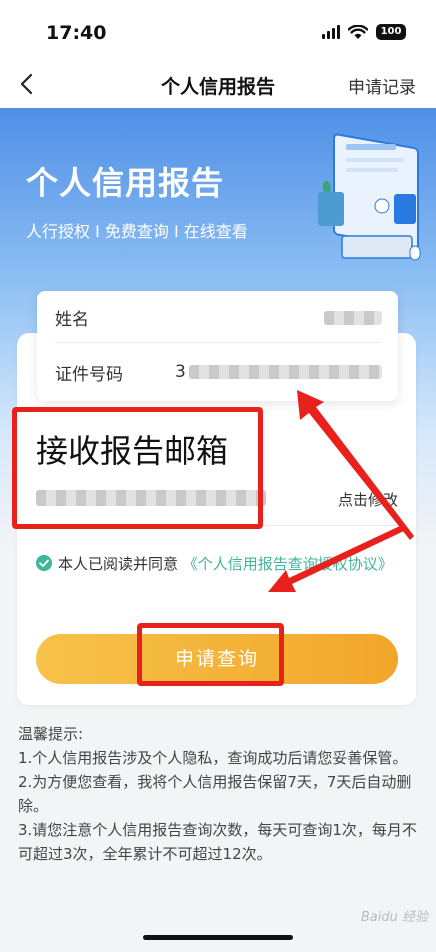 This screenshot has height=952, width=436. What do you see at coordinates (369, 197) in the screenshot?
I see `computer-illustration-icon` at bounding box center [369, 197].